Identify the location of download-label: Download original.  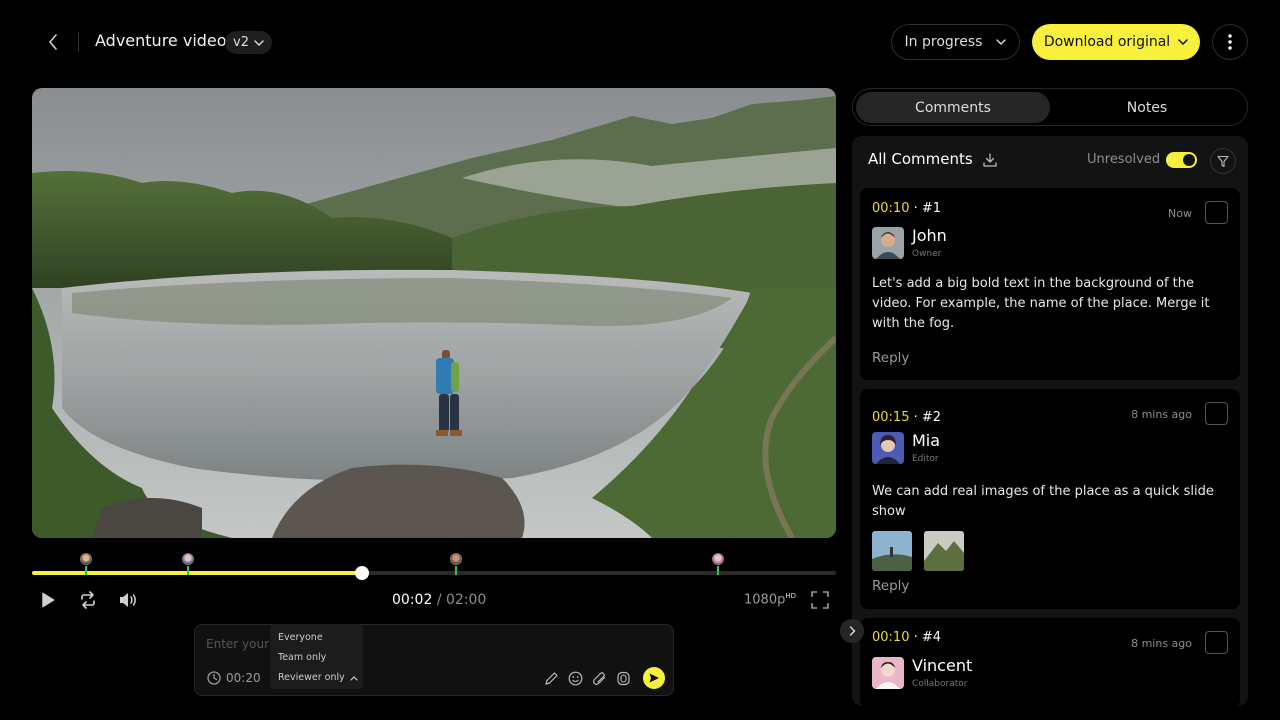
(1107, 42).